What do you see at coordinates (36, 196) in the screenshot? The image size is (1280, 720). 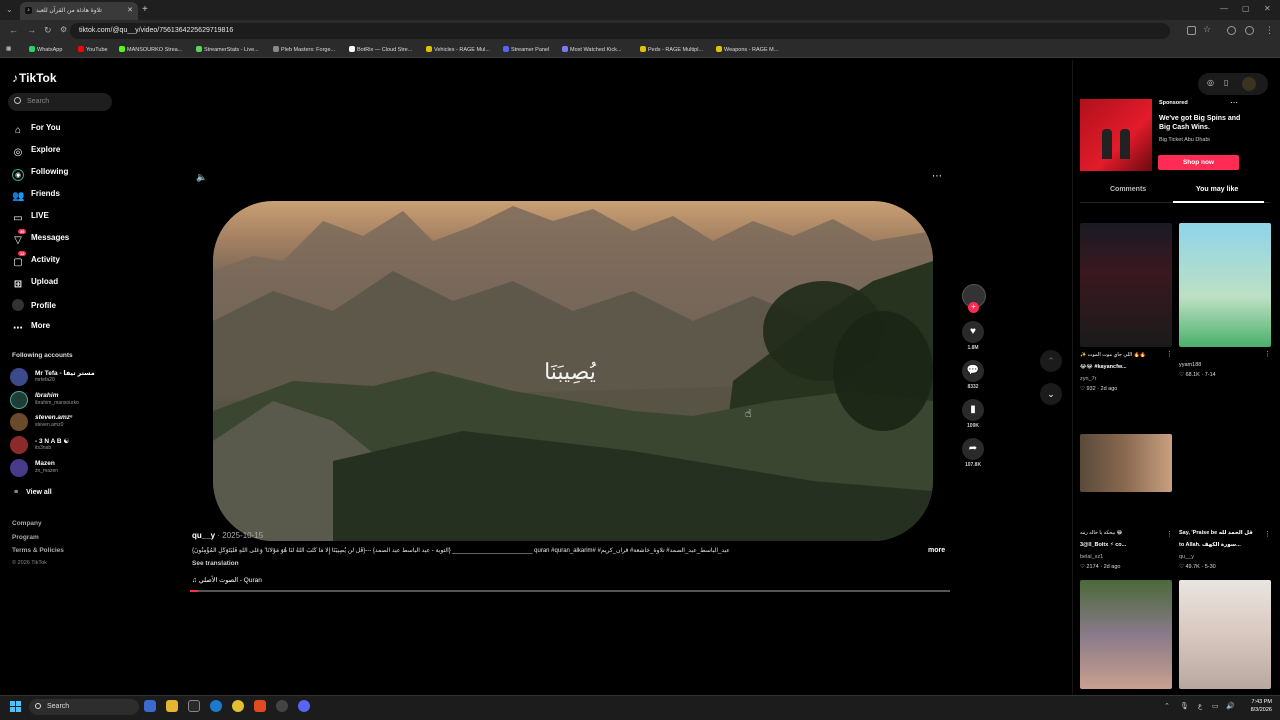 I see `nav-friends: 👥 Friends` at bounding box center [36, 196].